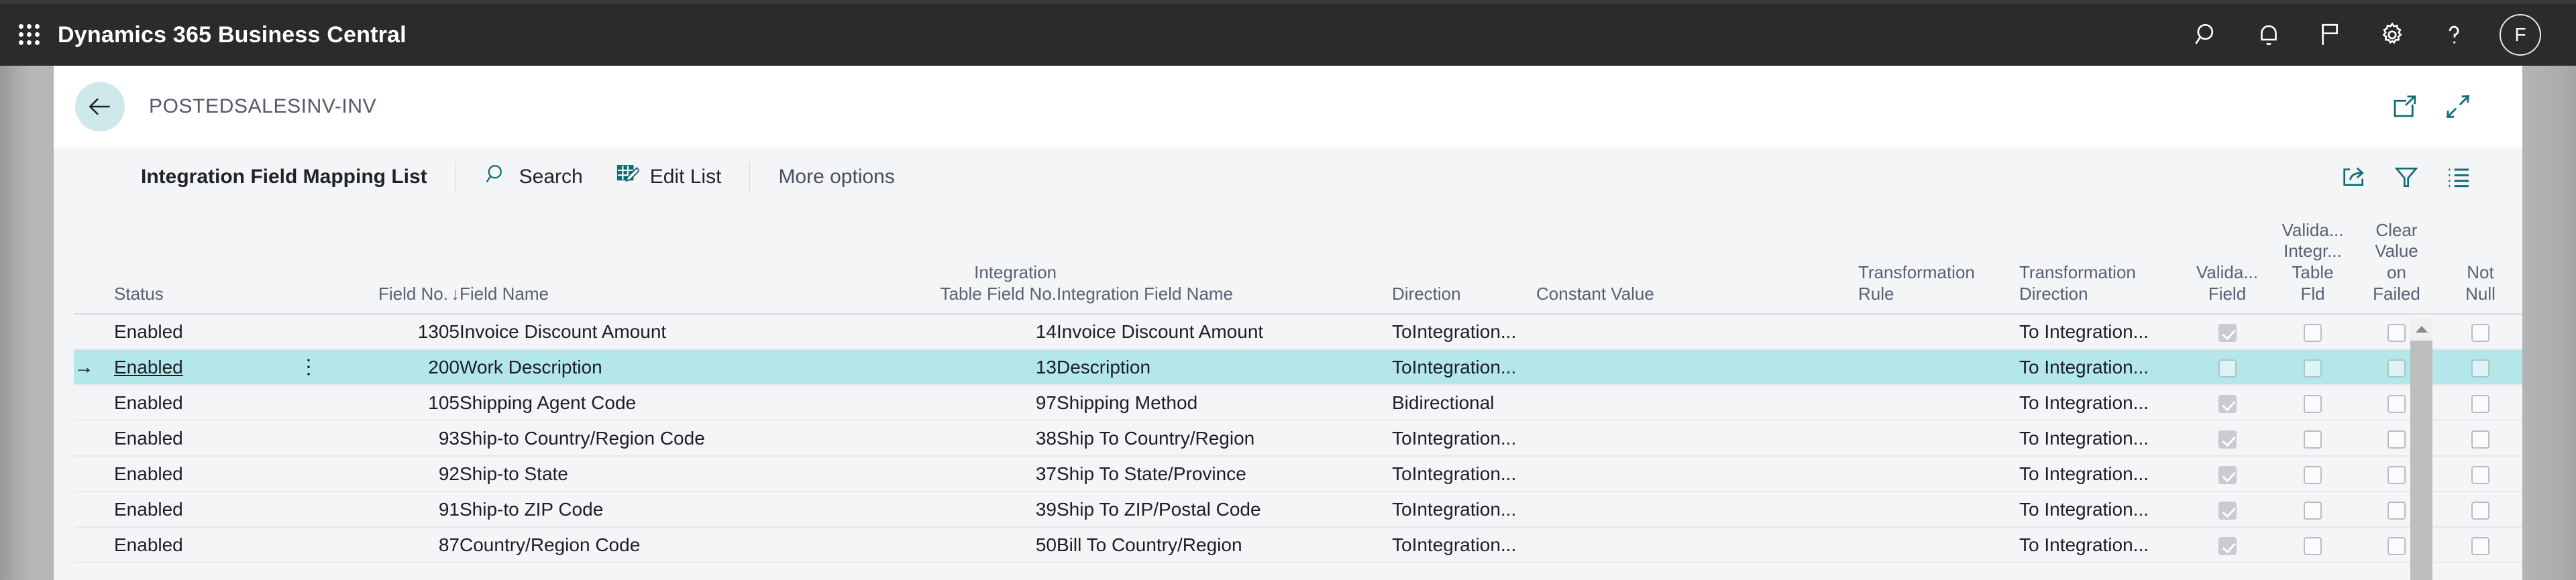 The width and height of the screenshot is (2576, 580). What do you see at coordinates (1224, 260) in the screenshot?
I see `column-header-integration-field-name: Integration Field Name` at bounding box center [1224, 260].